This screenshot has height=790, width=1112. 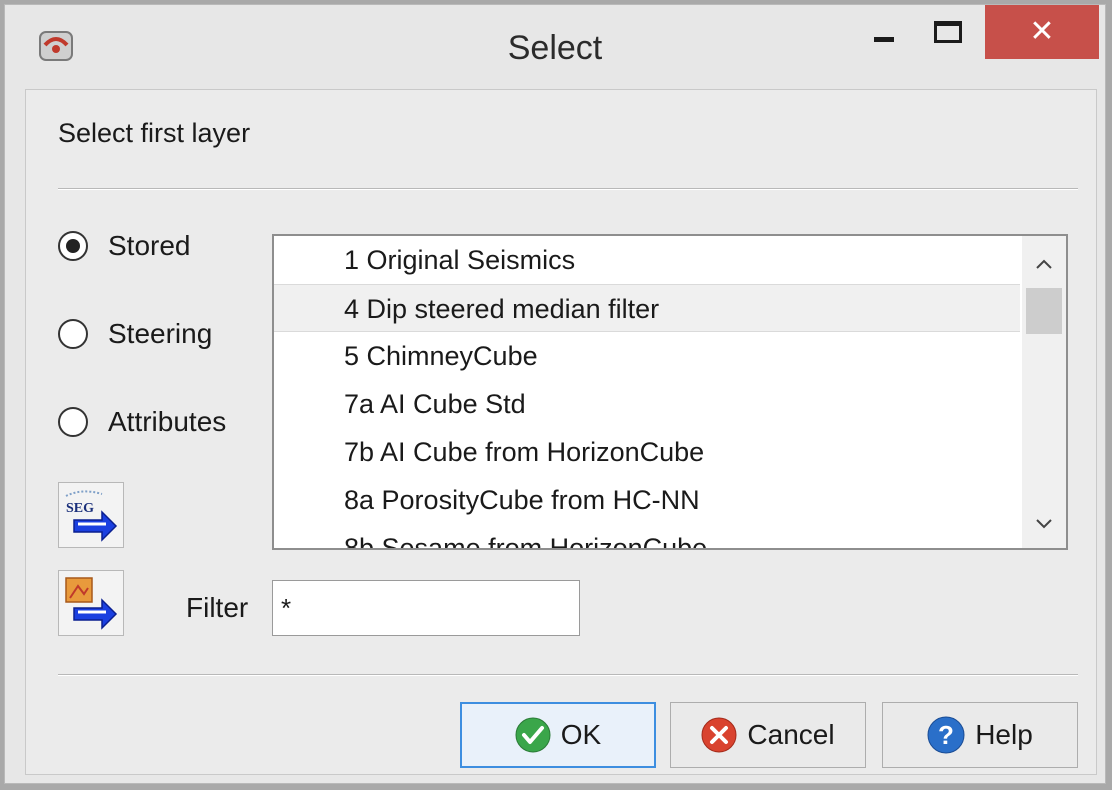 What do you see at coordinates (647, 452) in the screenshot?
I see `list-item: 7b AI Cube from HorizonCube` at bounding box center [647, 452].